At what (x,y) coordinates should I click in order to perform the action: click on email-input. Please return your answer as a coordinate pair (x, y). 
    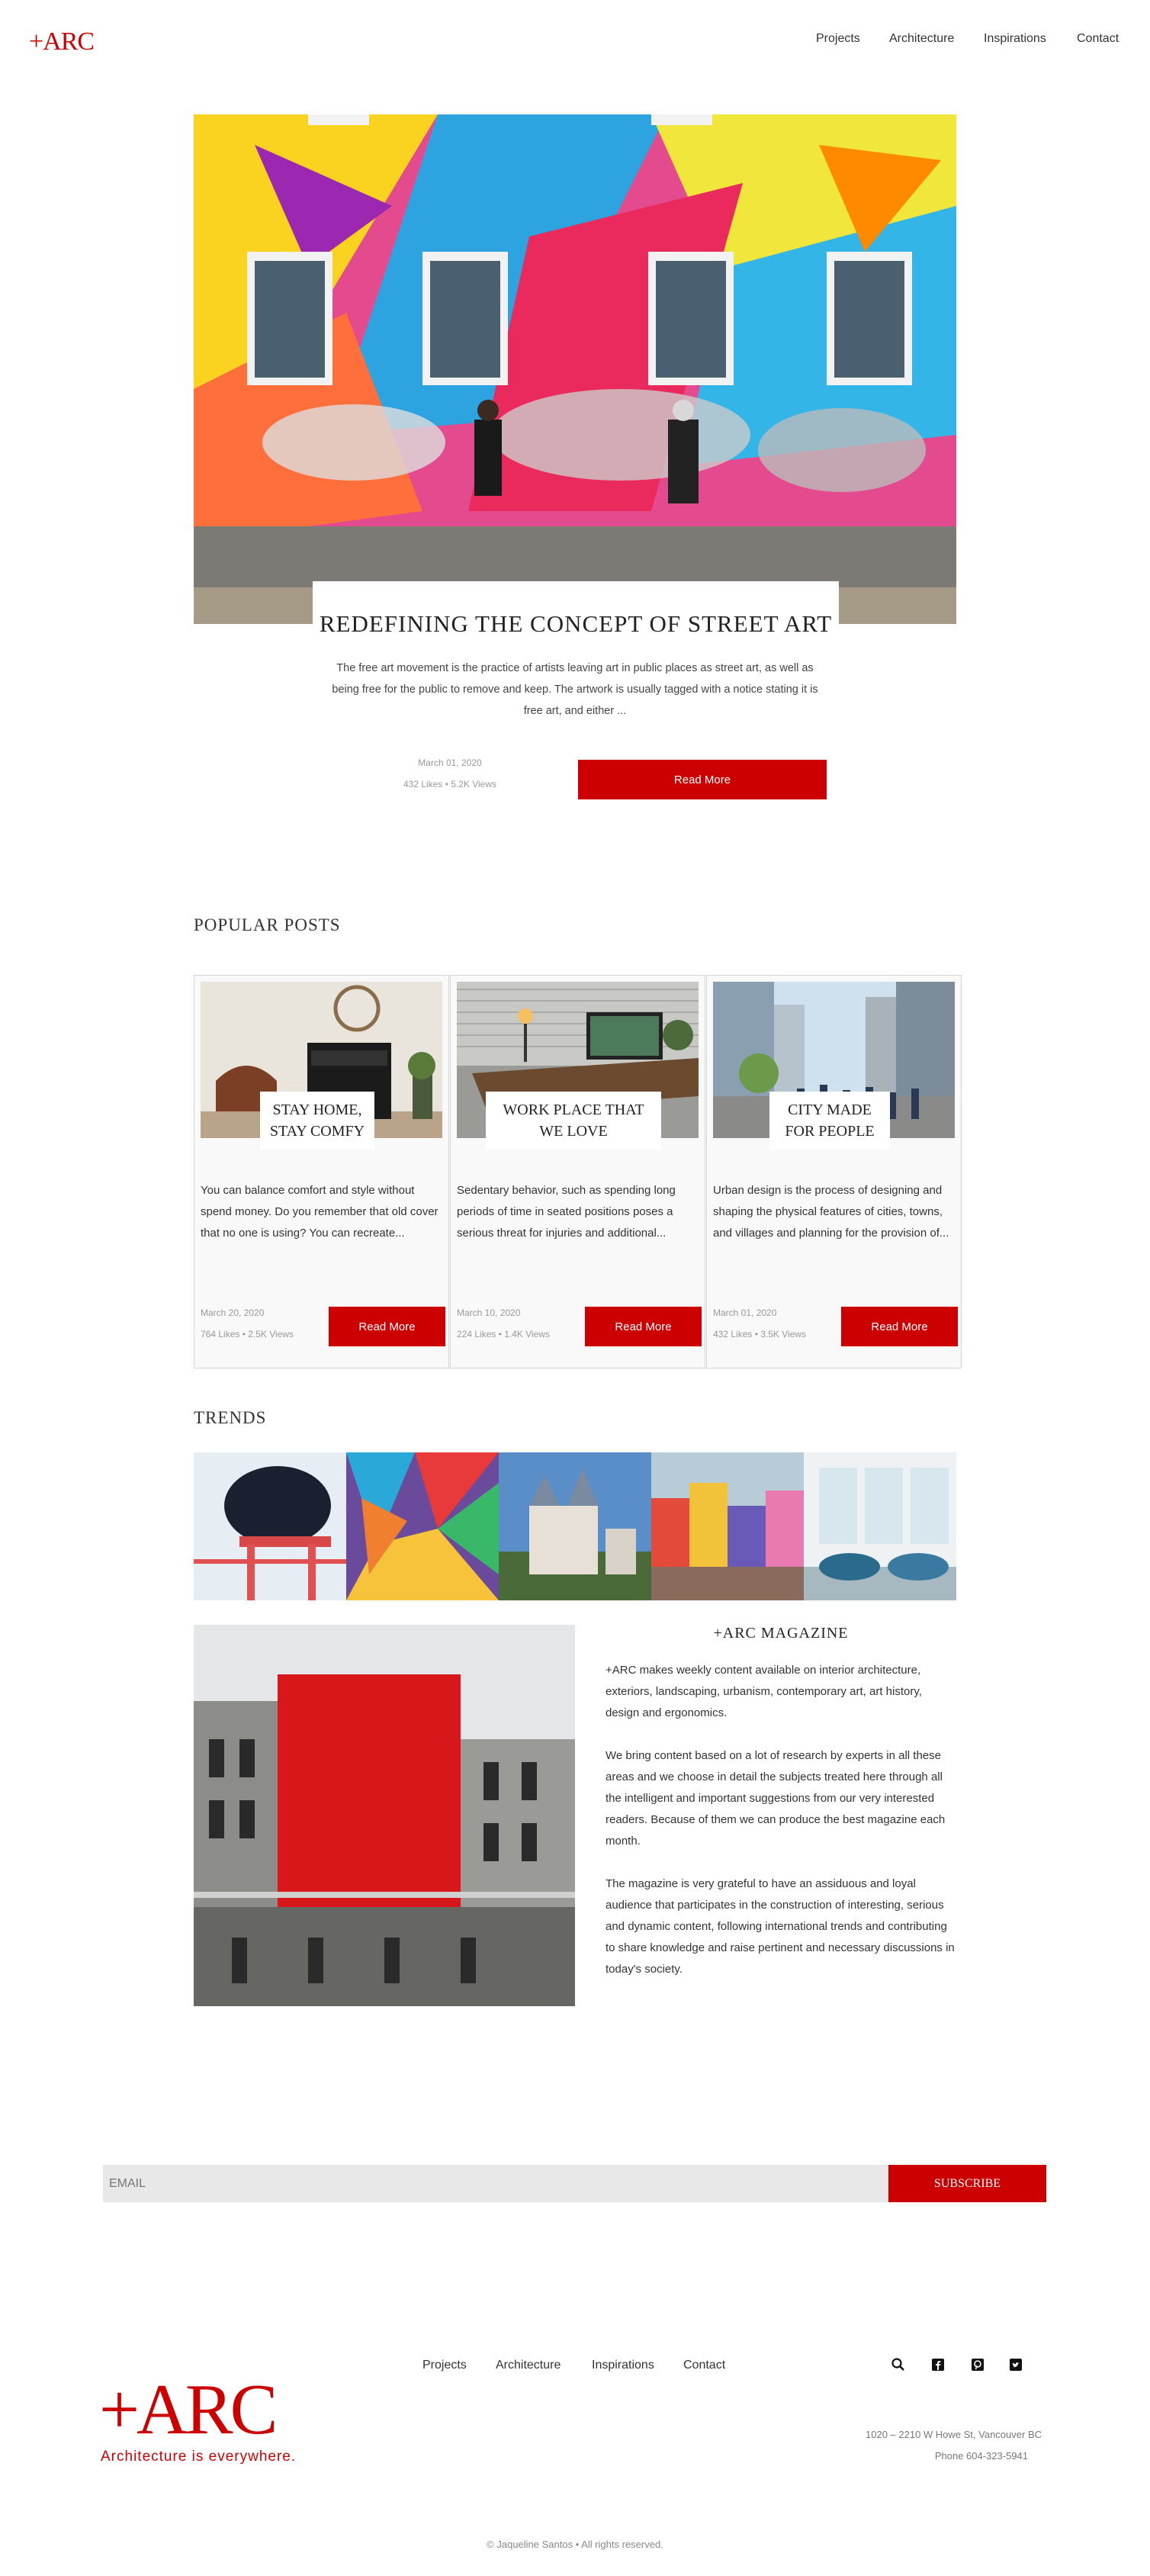
    Looking at the image, I should click on (495, 2183).